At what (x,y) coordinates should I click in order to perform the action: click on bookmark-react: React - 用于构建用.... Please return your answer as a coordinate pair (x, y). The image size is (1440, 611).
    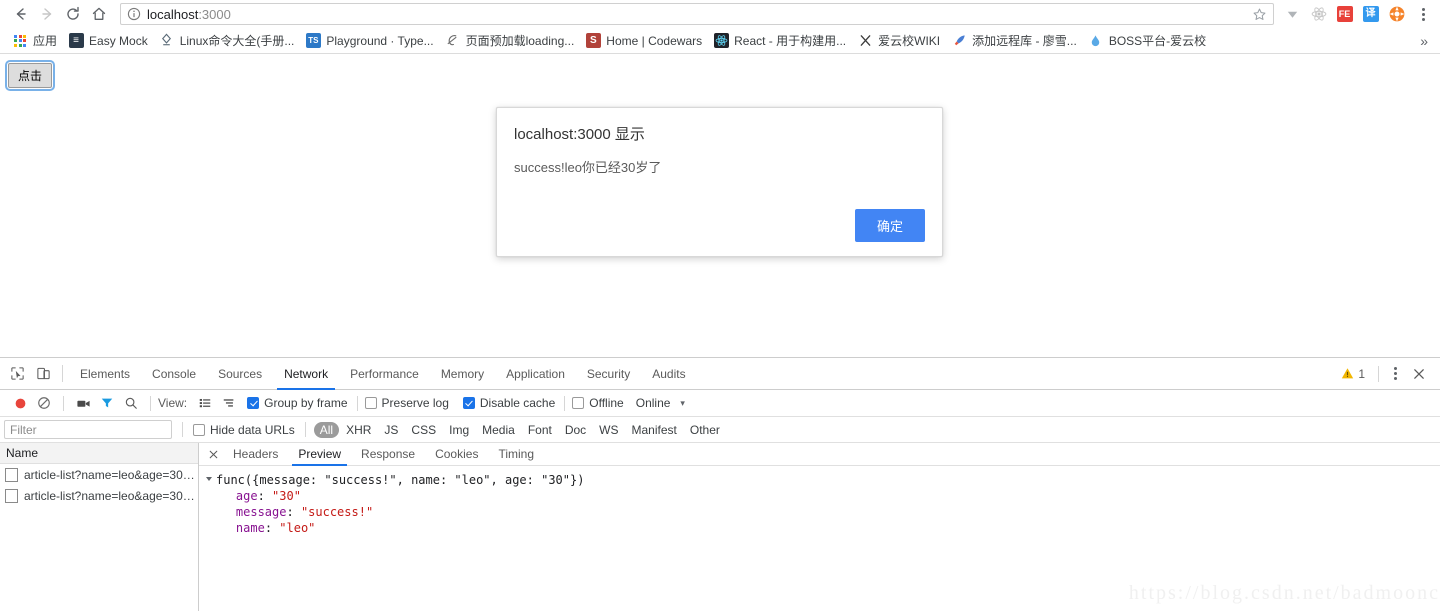
    Looking at the image, I should click on (781, 41).